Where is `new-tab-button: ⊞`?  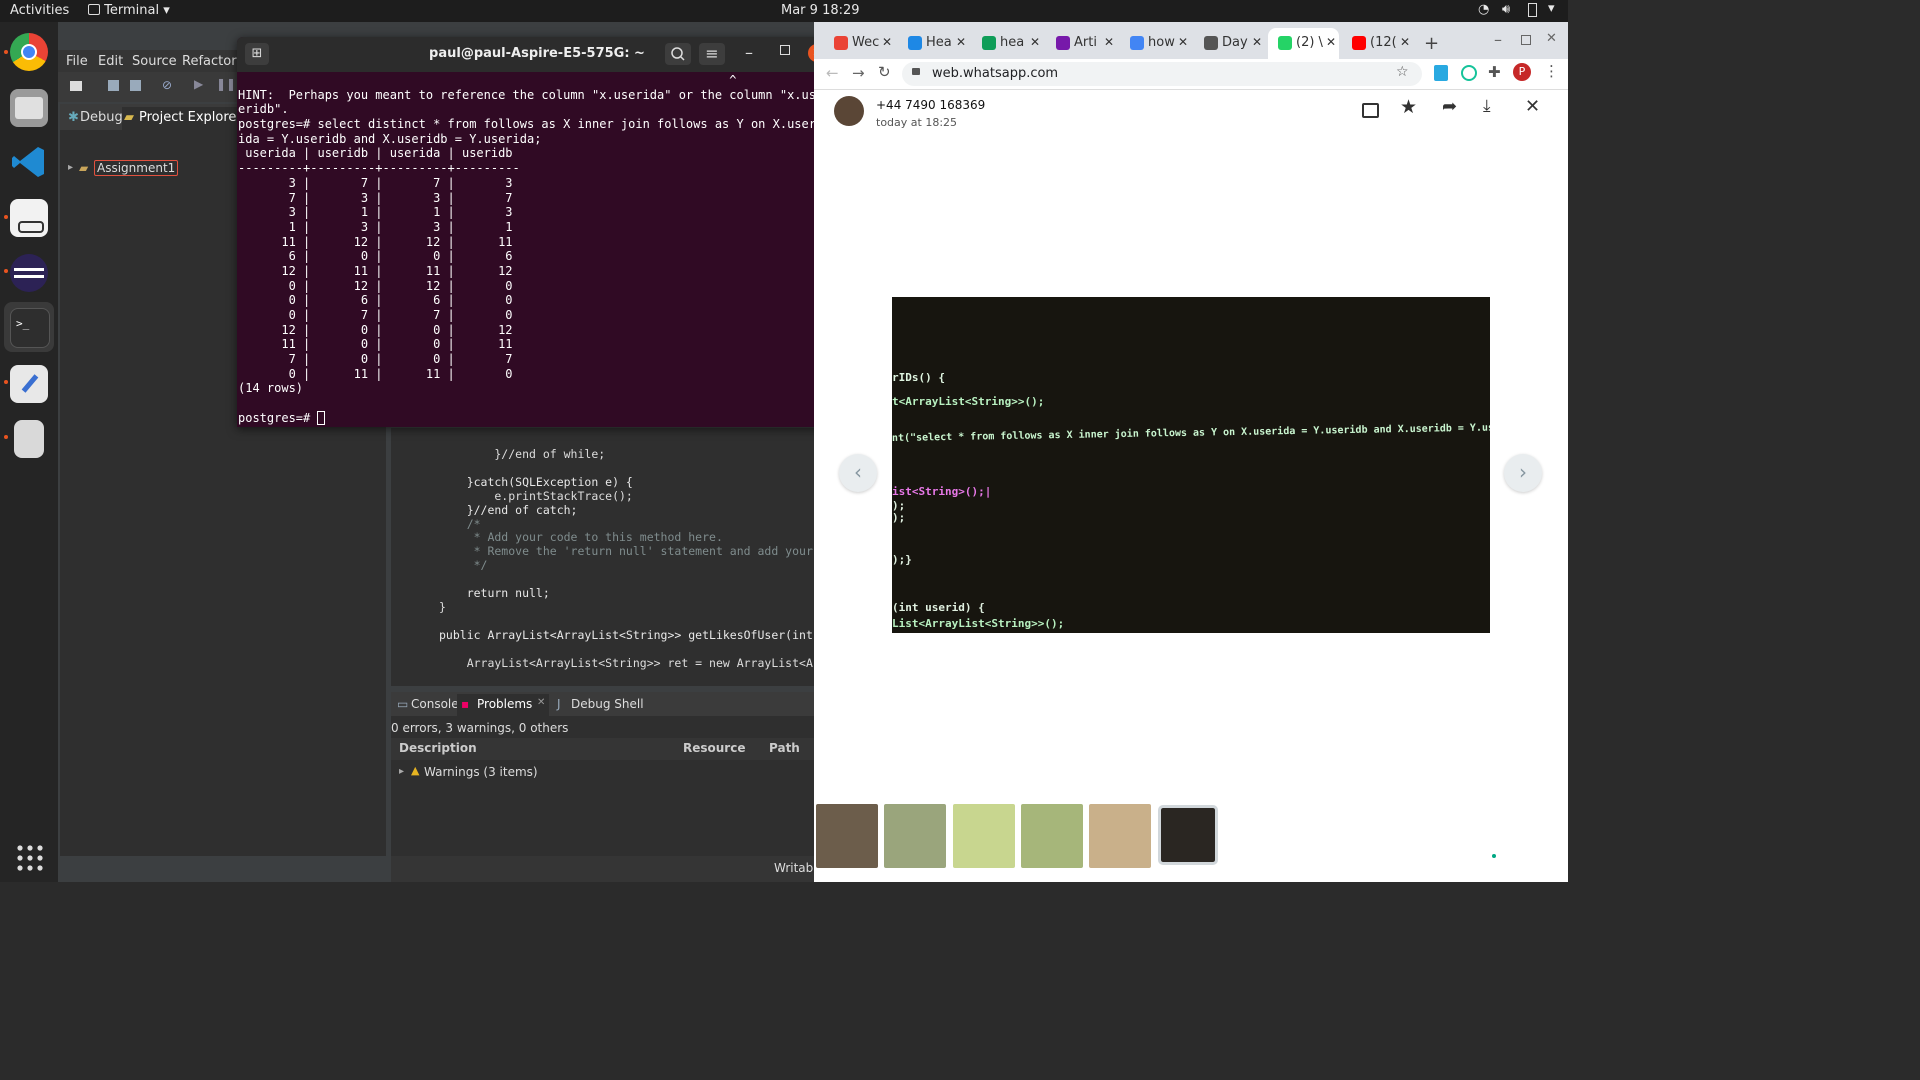 new-tab-button: ⊞ is located at coordinates (257, 54).